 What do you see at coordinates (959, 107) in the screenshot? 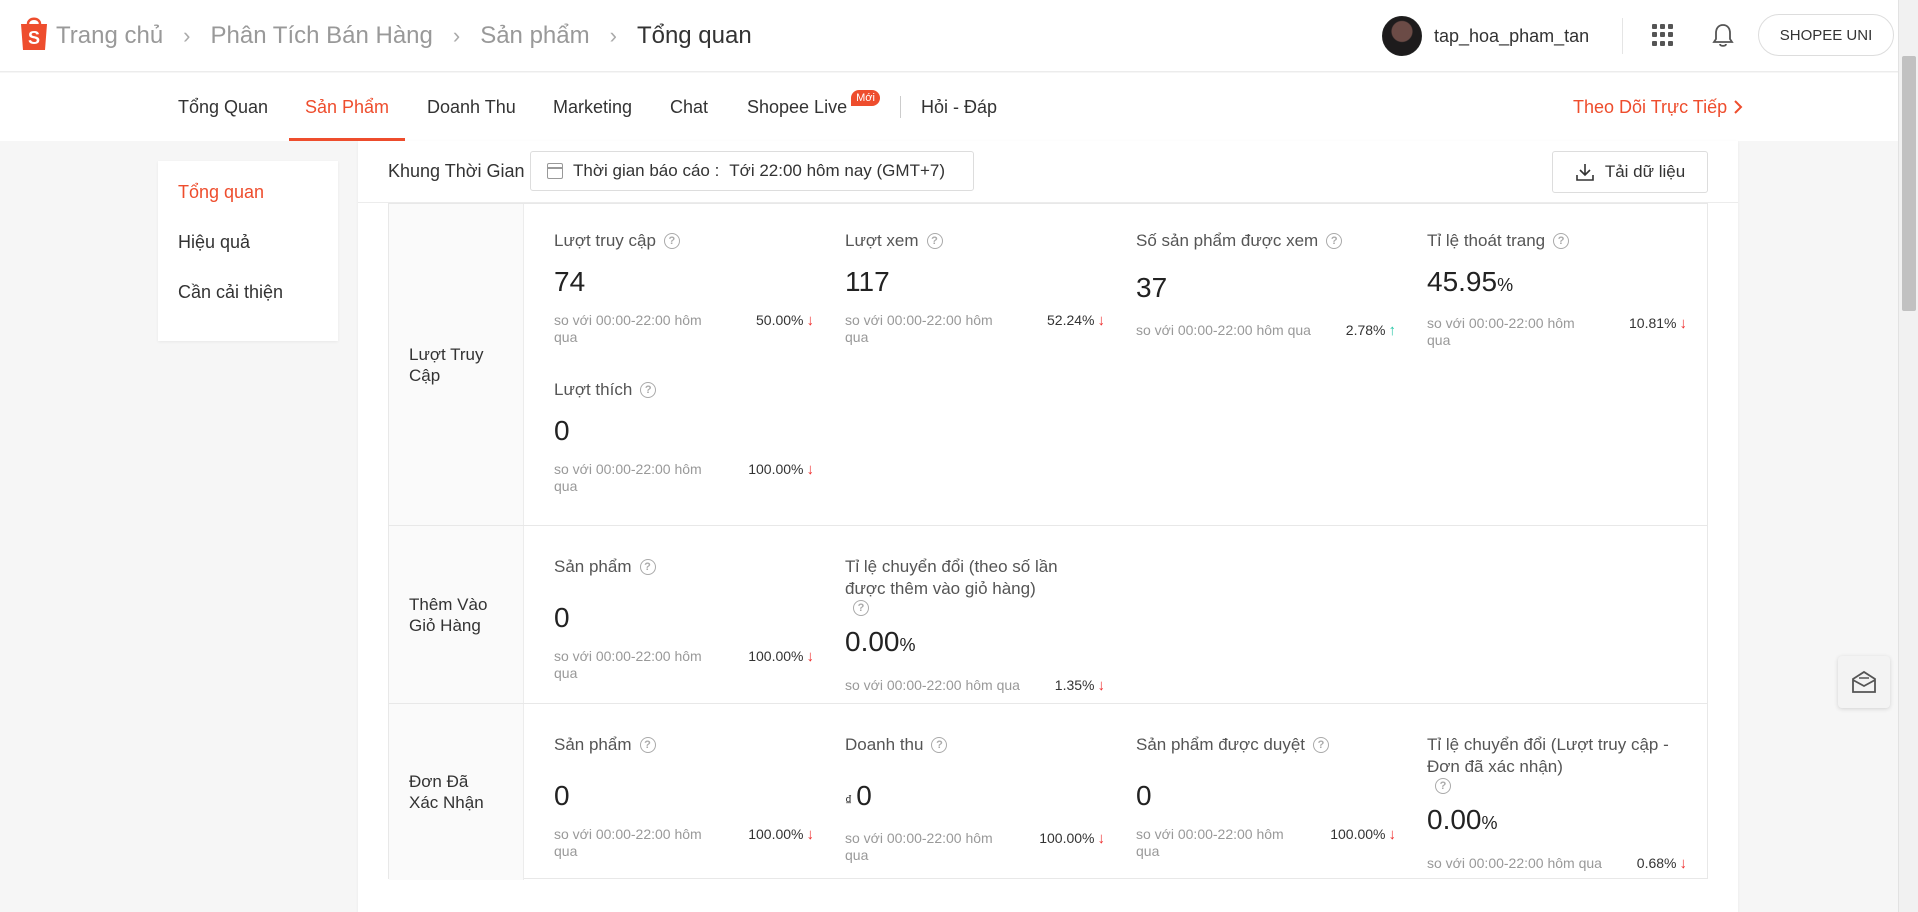
I see `tab-qa: Hỏi - Đáp` at bounding box center [959, 107].